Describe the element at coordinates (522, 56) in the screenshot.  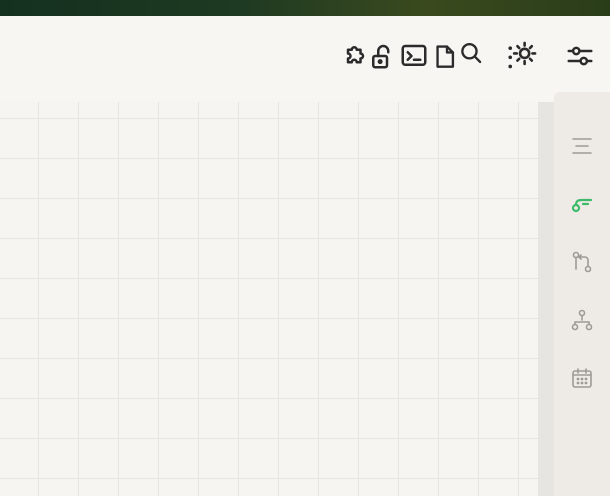
I see `sun-dots-icon` at that location.